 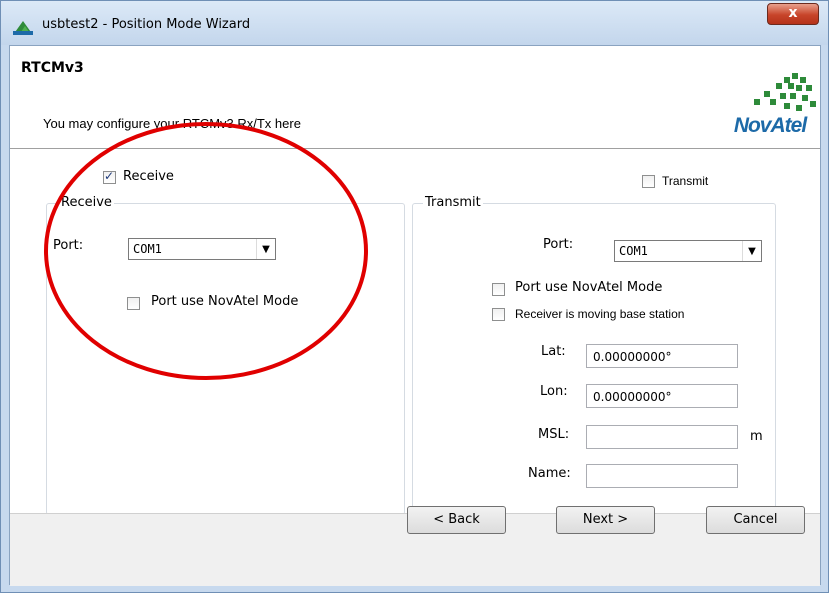 What do you see at coordinates (589, 287) in the screenshot?
I see `transmit-novatel-mode-label: Port use NovAtel Mode` at bounding box center [589, 287].